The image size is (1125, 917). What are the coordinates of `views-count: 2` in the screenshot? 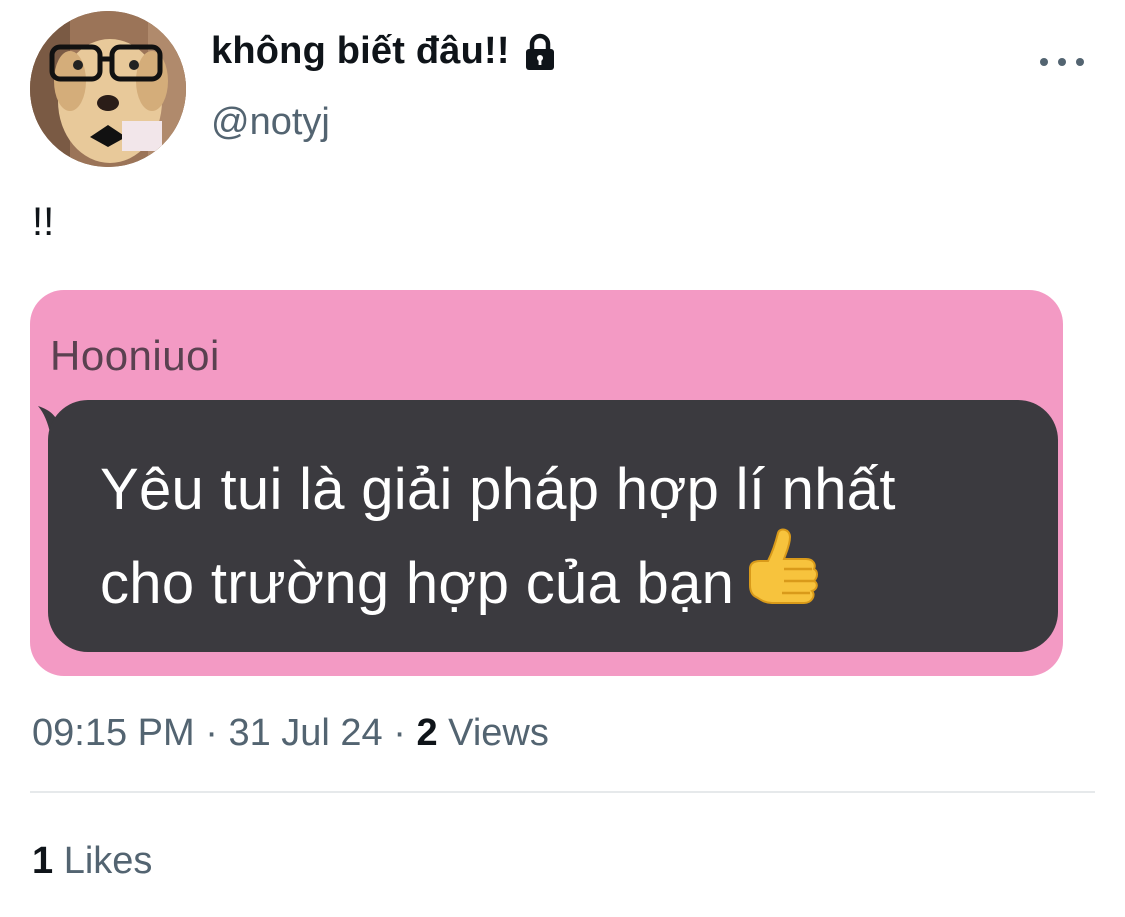 It's located at (427, 733).